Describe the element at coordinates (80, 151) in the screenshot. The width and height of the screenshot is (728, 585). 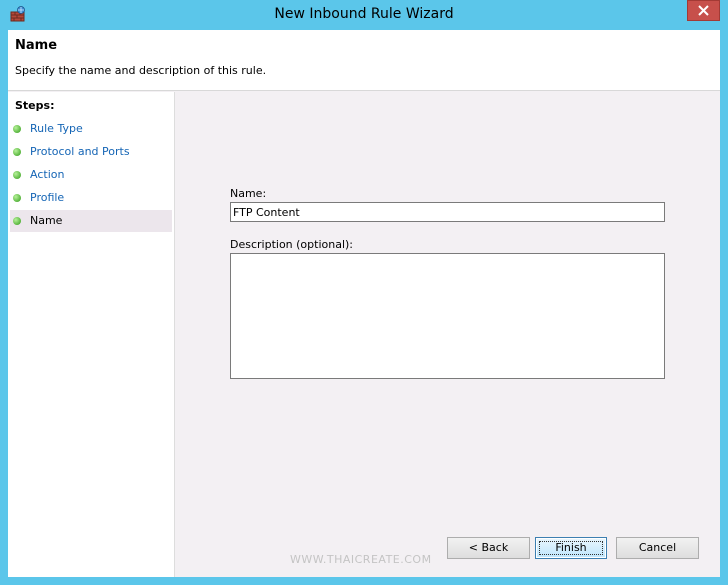
I see `step-label: Protocol and Ports` at that location.